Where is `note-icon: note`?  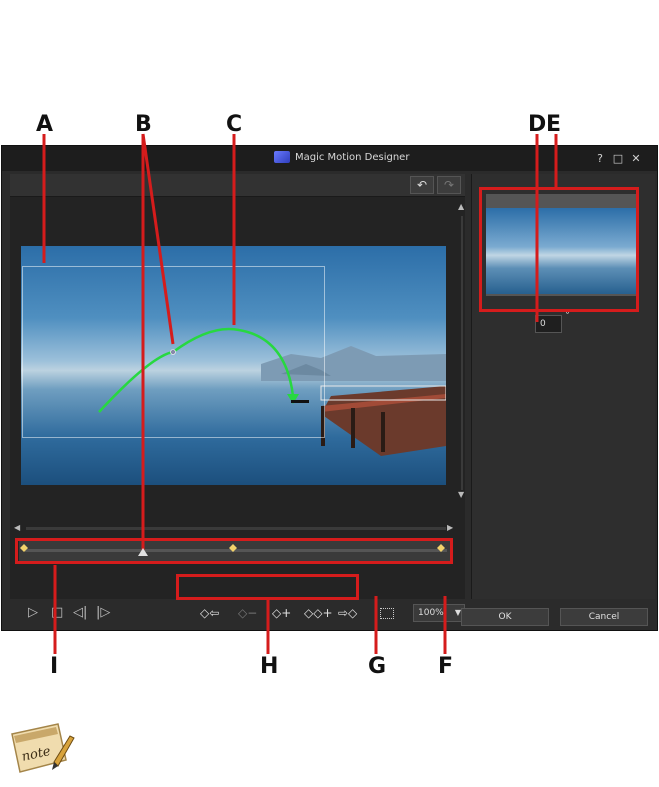 note-icon: note is located at coordinates (42, 746).